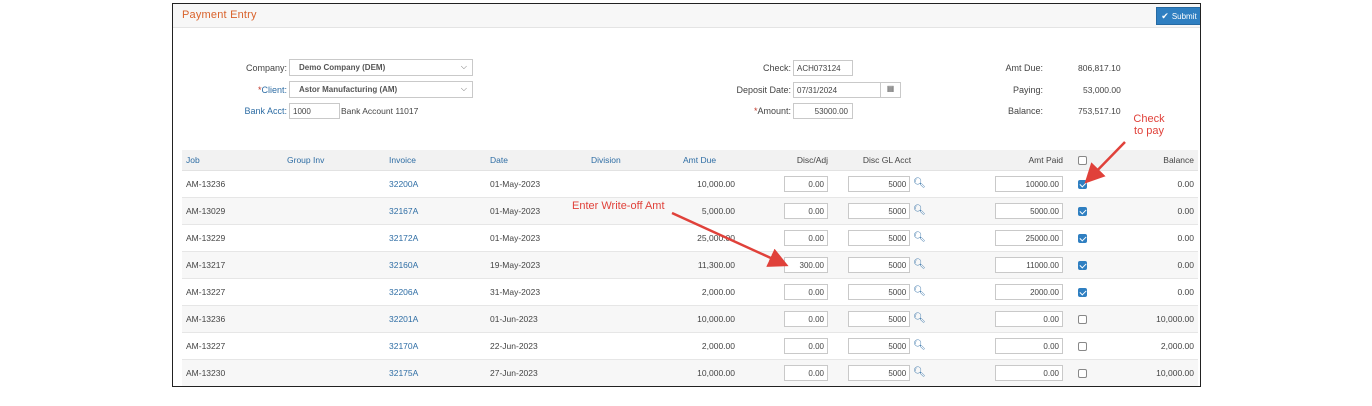 This screenshot has width=1372, height=406. What do you see at coordinates (232, 160) in the screenshot?
I see `col-job: Job` at bounding box center [232, 160].